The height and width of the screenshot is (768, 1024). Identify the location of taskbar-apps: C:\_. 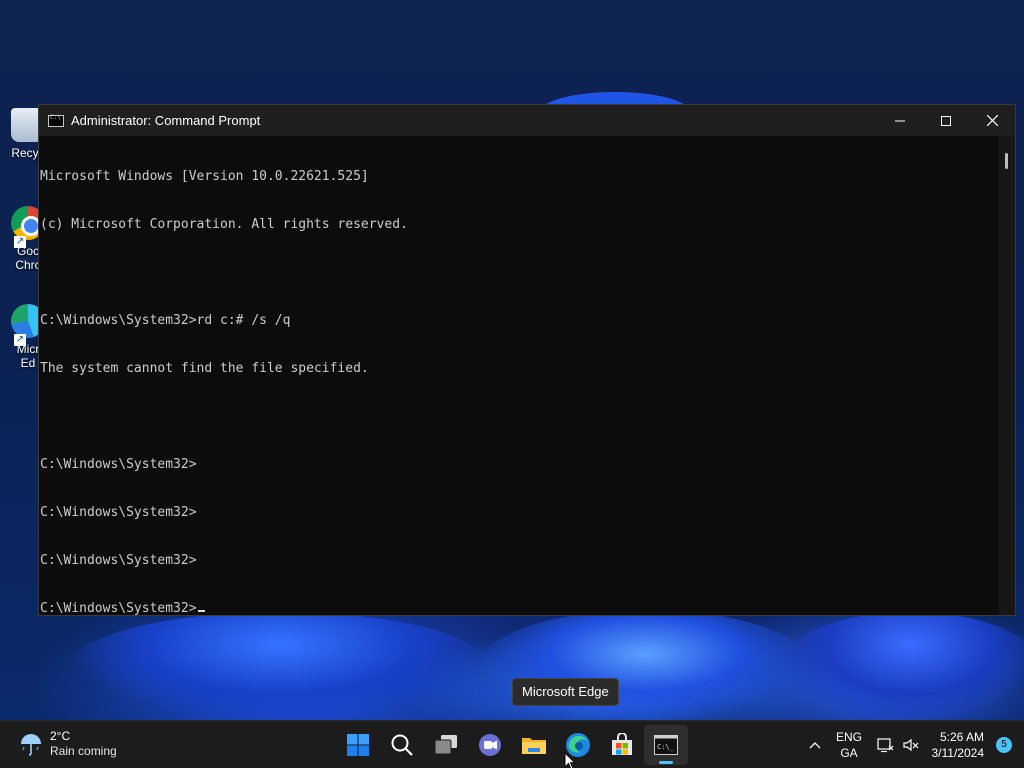
(512, 745).